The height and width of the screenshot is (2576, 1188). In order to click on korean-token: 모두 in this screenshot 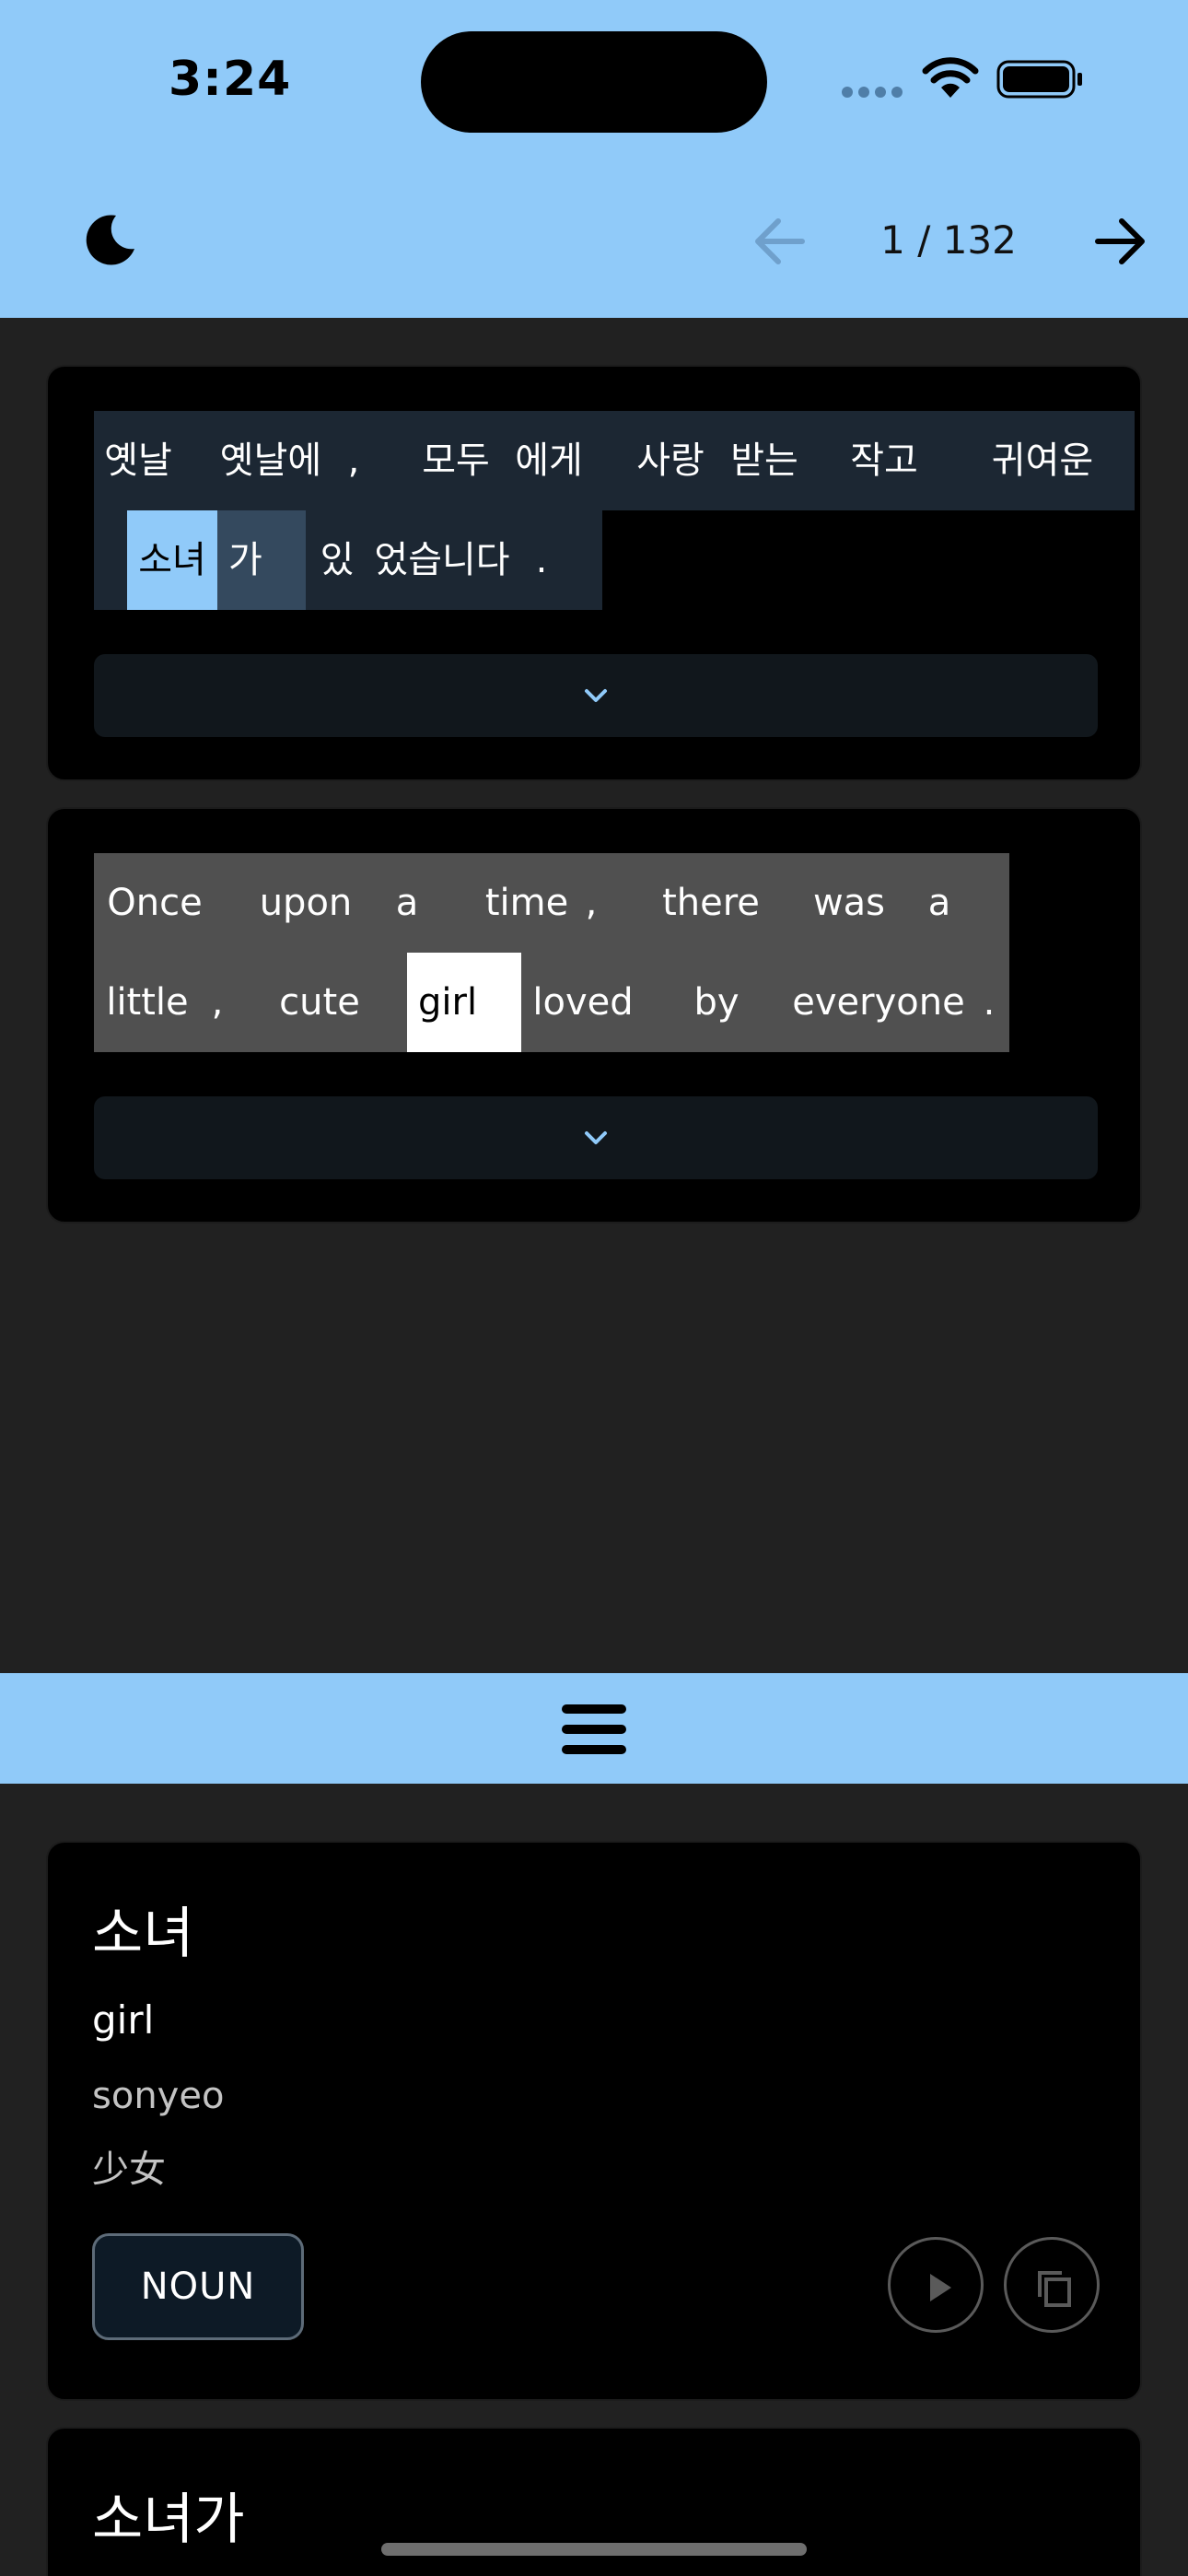, I will do `click(456, 460)`.